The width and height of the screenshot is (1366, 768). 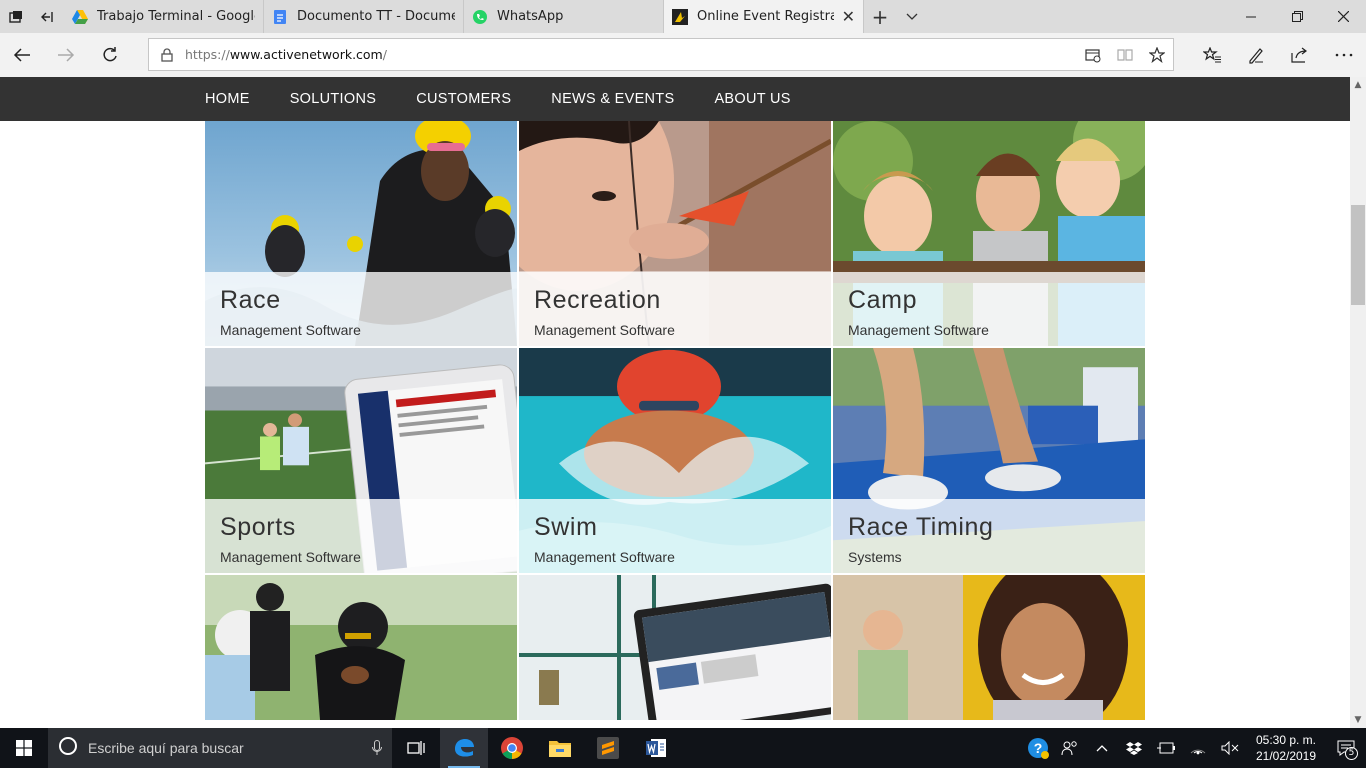 I want to click on google-docs-icon, so click(x=280, y=17).